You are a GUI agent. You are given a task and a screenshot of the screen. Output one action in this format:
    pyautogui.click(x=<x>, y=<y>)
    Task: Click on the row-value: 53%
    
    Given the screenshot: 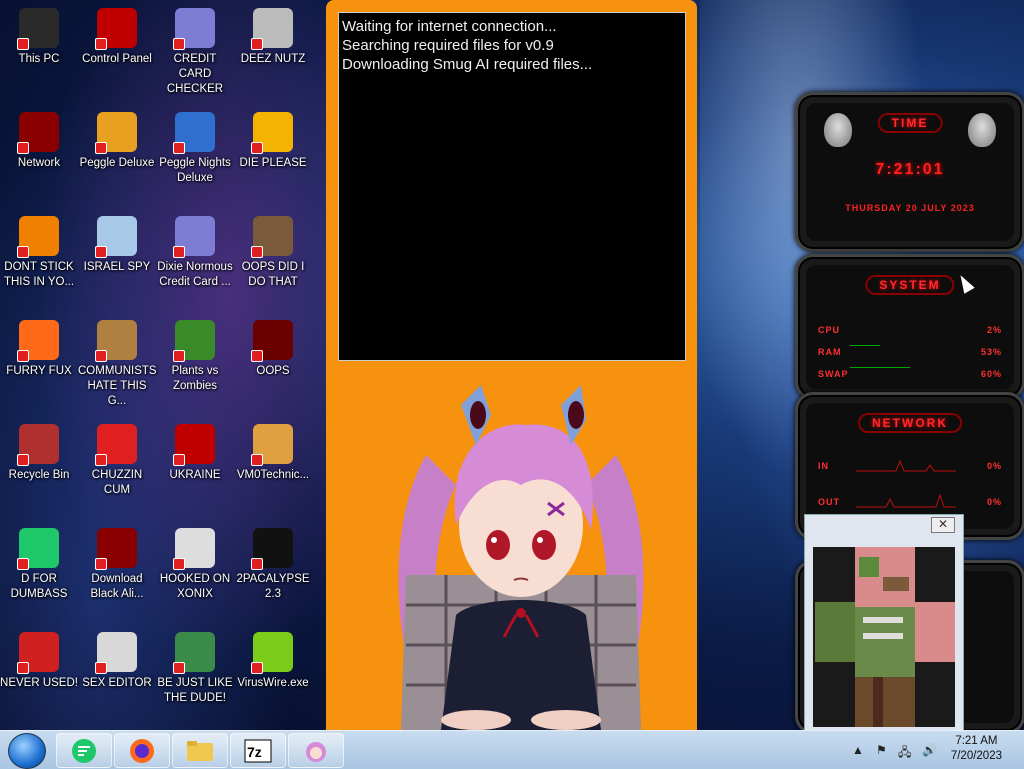 What is the action you would take?
    pyautogui.click(x=991, y=352)
    